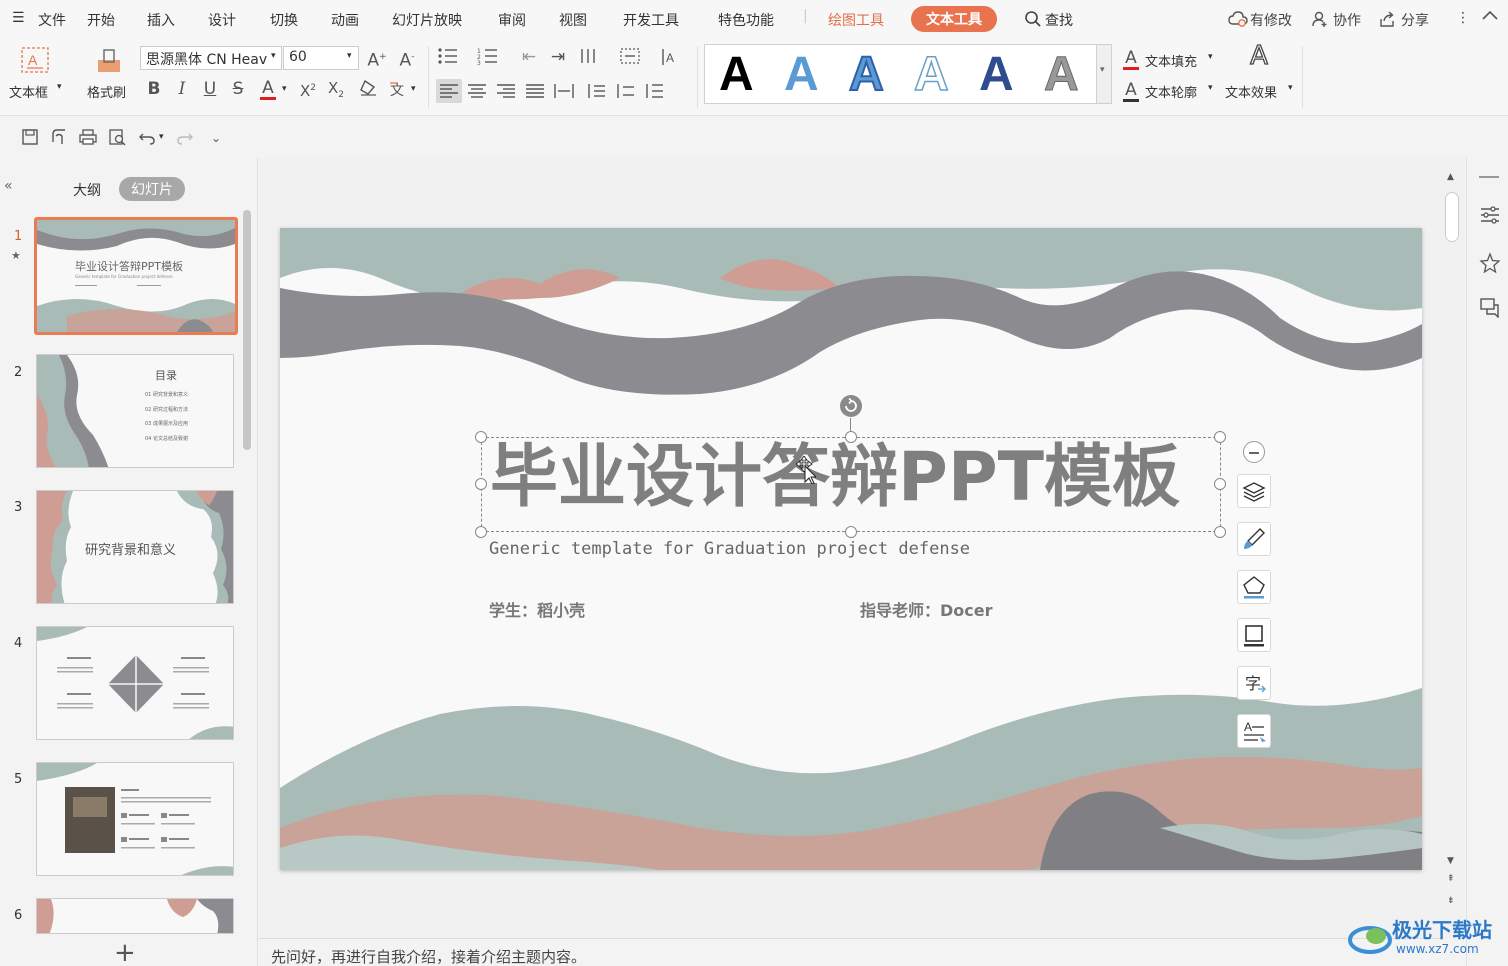 This screenshot has width=1508, height=966. Describe the element at coordinates (1210, 57) in the screenshot. I see `text-fill-dropdown-icon: ▾` at that location.